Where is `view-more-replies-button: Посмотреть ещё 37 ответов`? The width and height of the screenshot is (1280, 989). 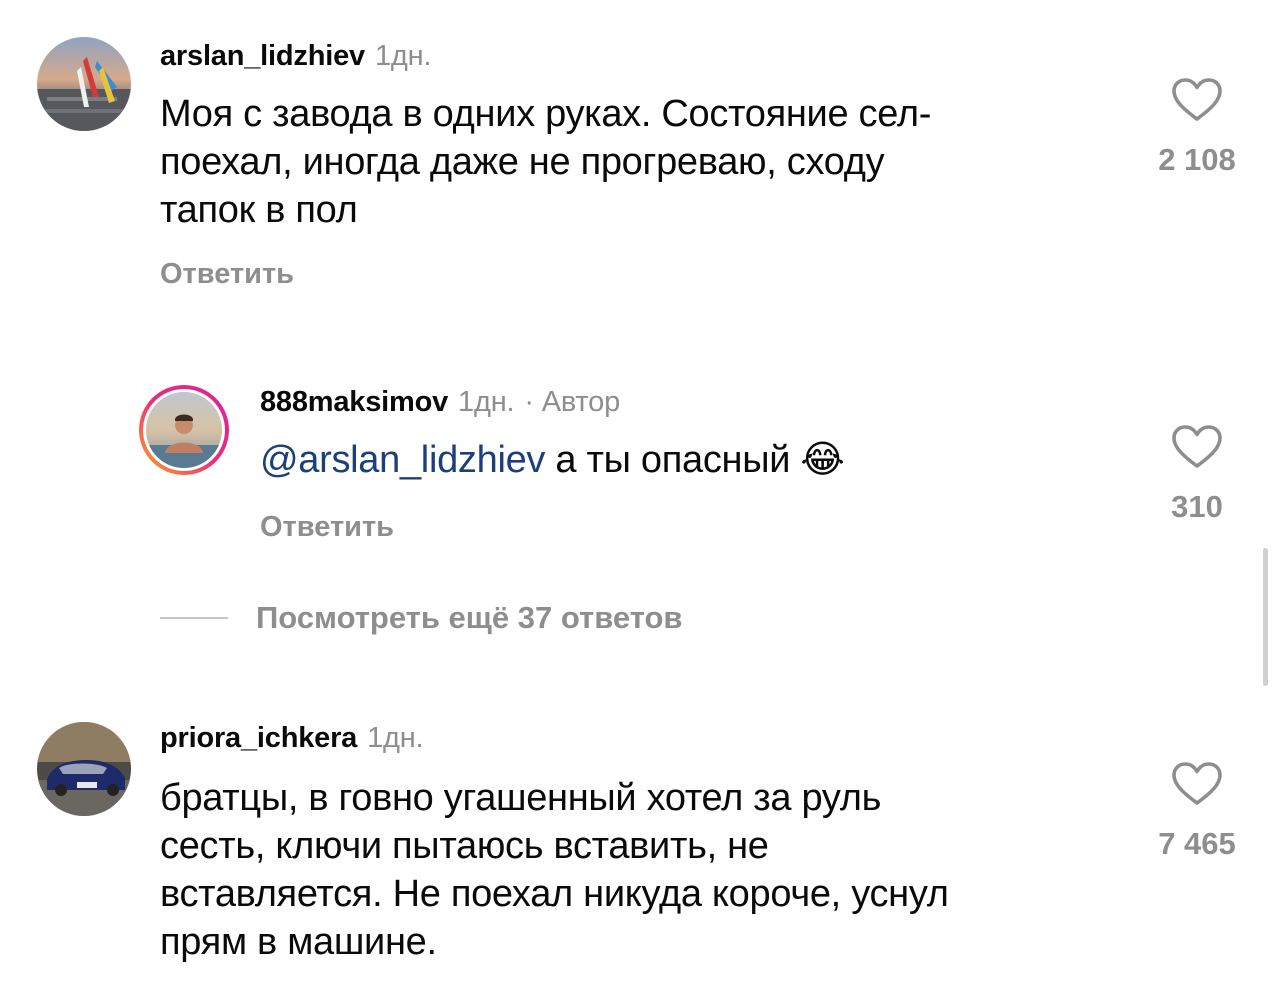
view-more-replies-button: Посмотреть ещё 37 ответов is located at coordinates (421, 618).